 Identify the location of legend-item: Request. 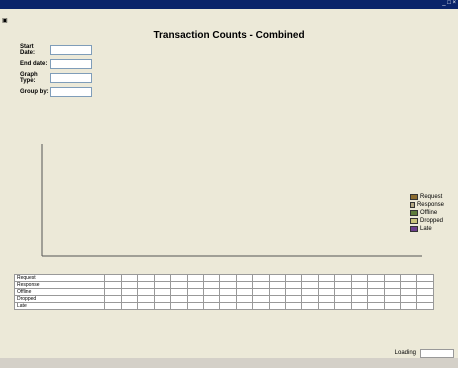
(427, 197).